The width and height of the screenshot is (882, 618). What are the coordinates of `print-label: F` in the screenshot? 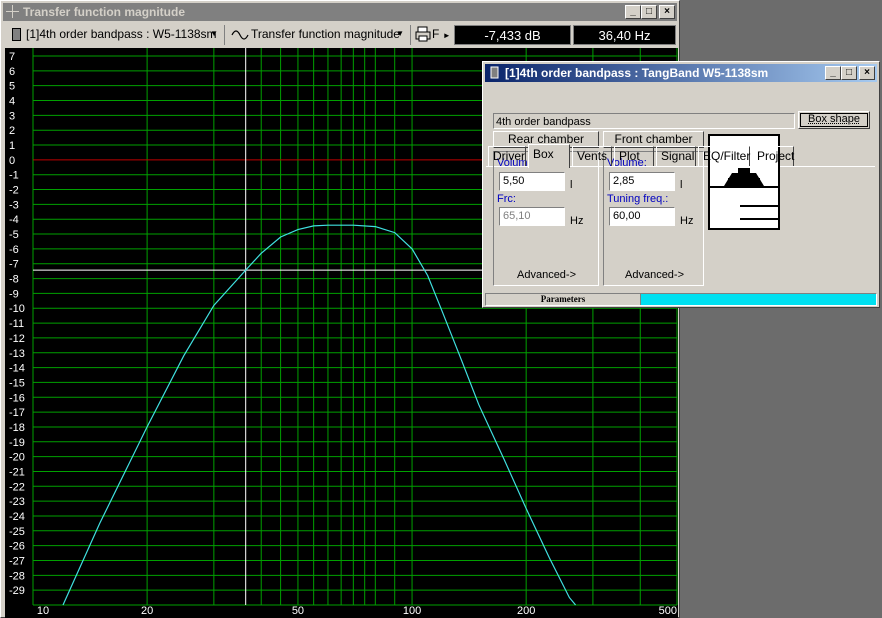 It's located at (436, 34).